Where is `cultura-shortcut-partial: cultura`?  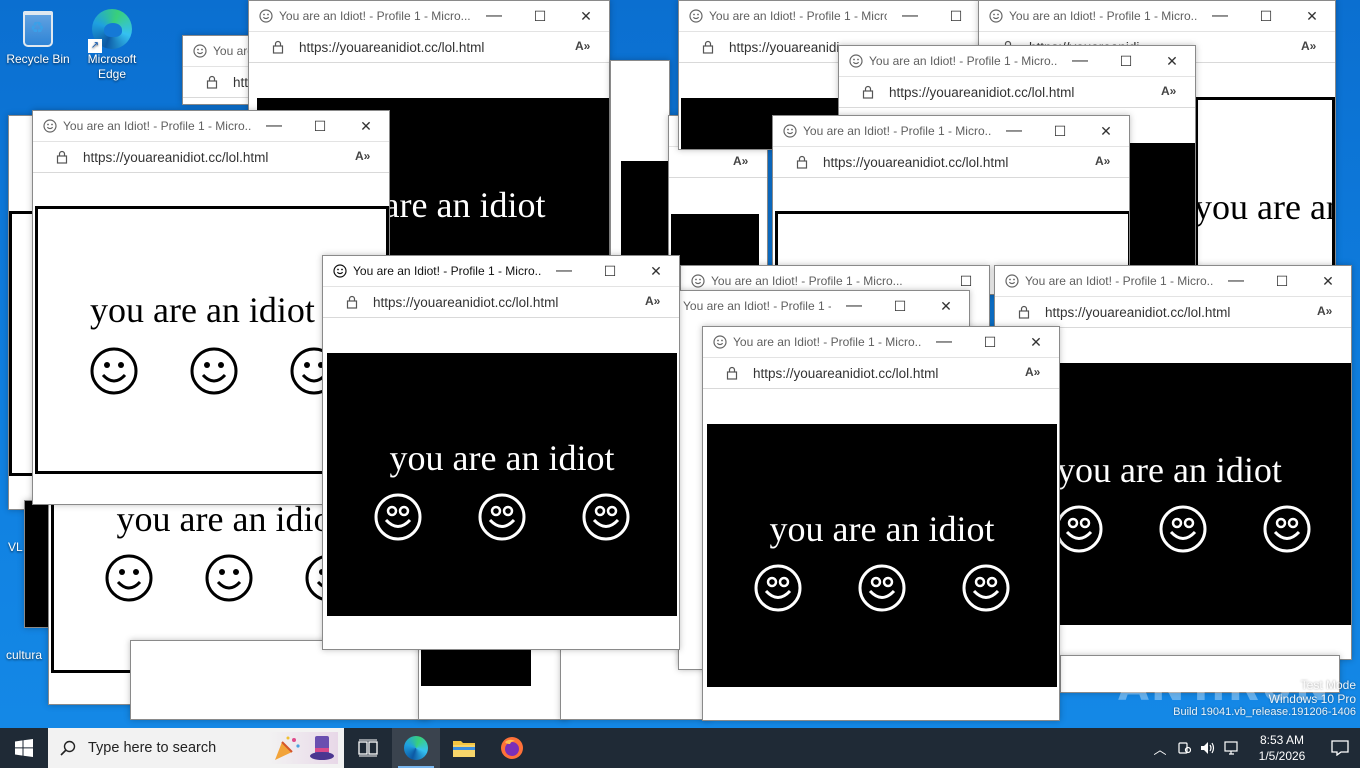
cultura-shortcut-partial: cultura is located at coordinates (23, 655).